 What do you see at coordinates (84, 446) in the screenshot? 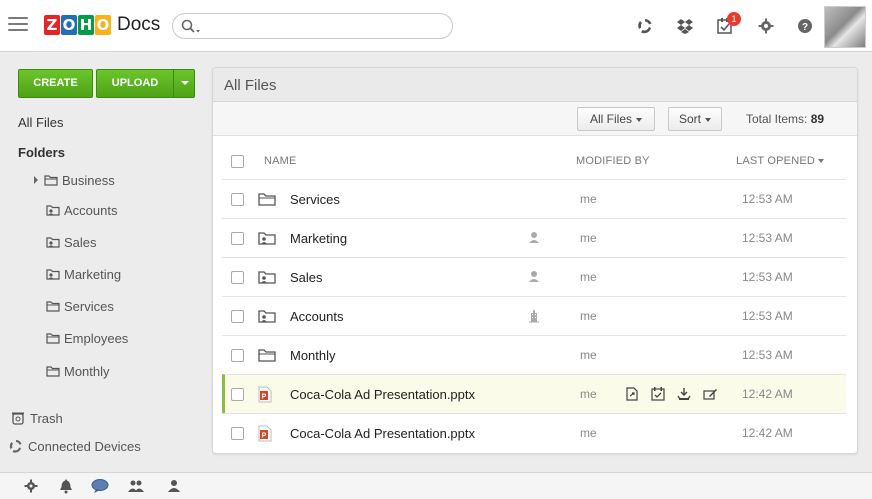
I see `sidebar-item-label: Connected Devices` at bounding box center [84, 446].